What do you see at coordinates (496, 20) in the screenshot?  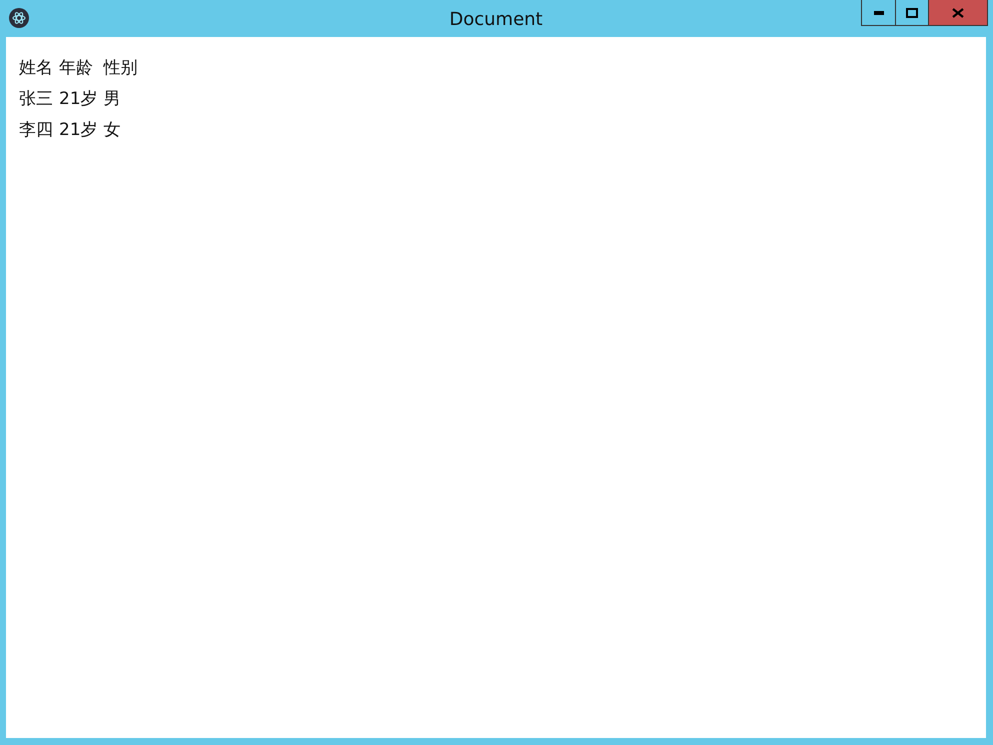 I see `window-title: Document` at bounding box center [496, 20].